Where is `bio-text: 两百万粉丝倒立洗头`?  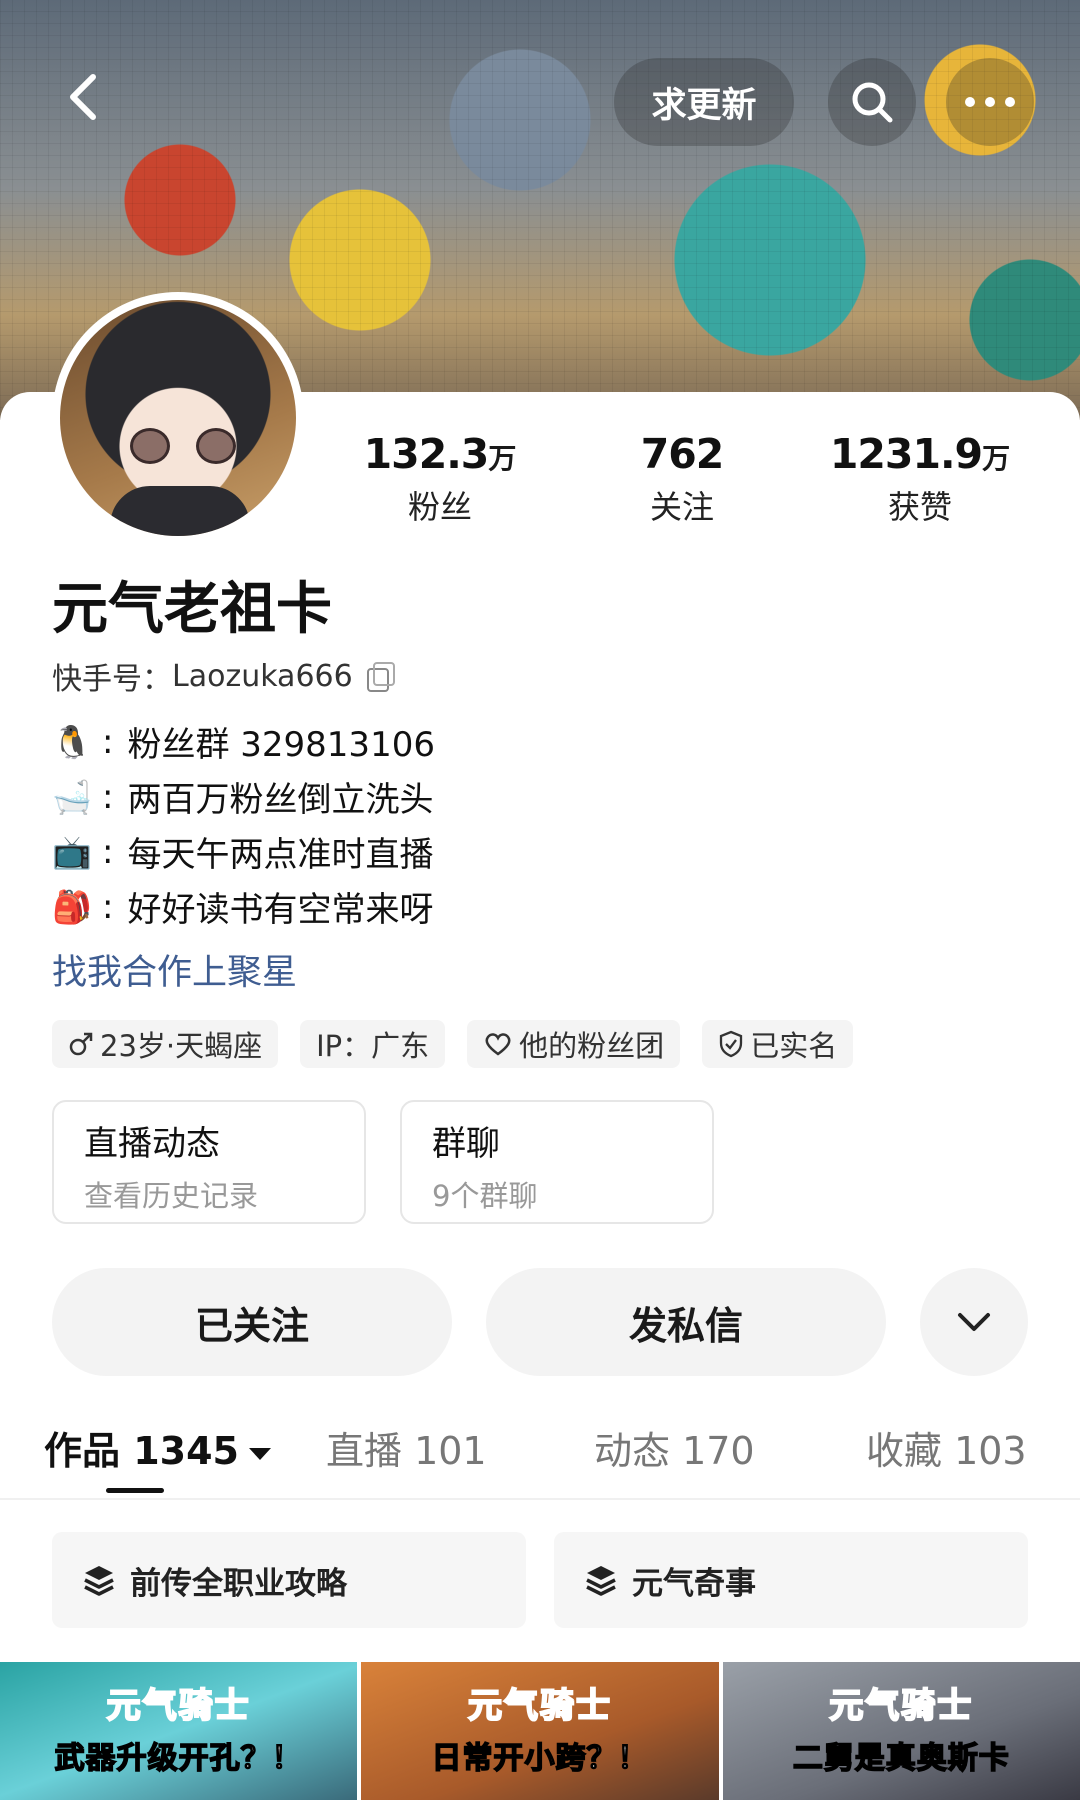 bio-text: 两百万粉丝倒立洗头 is located at coordinates (280, 800).